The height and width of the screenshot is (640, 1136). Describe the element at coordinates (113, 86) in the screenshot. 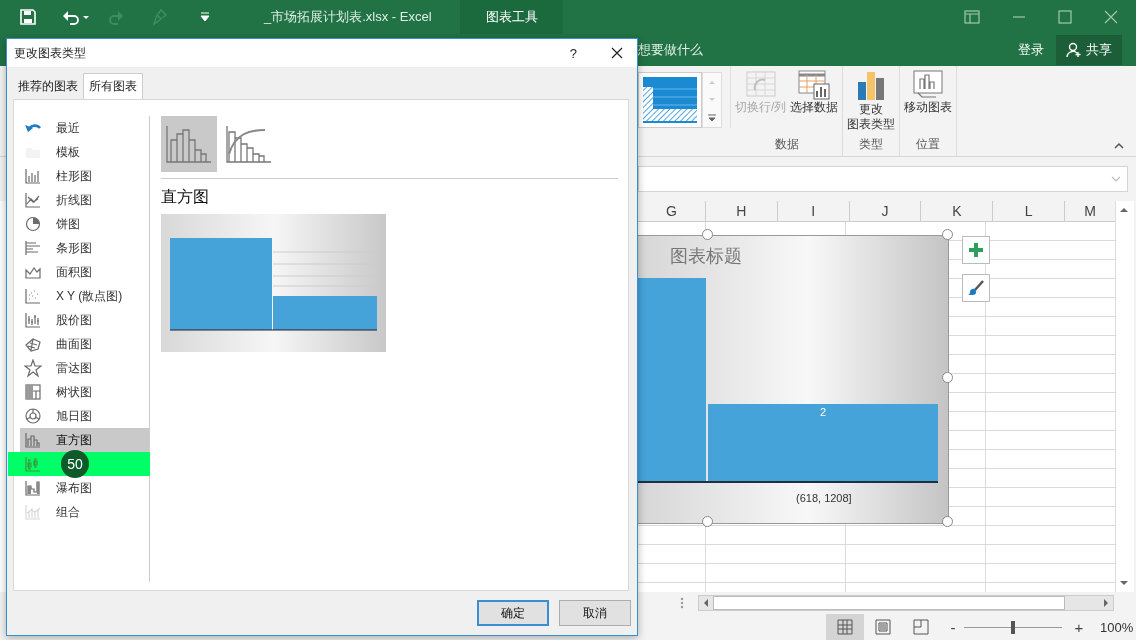

I see `dialog-tab: 所有图表` at that location.